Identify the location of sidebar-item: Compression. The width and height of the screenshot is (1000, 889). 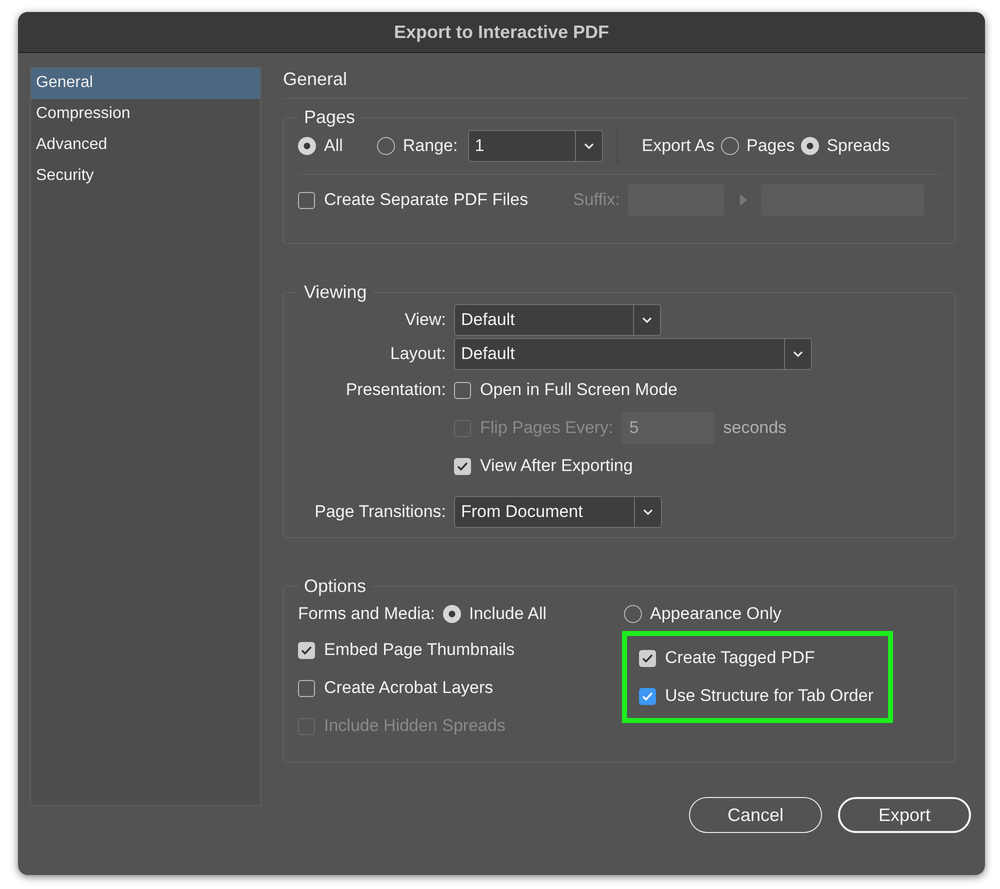
(145, 114).